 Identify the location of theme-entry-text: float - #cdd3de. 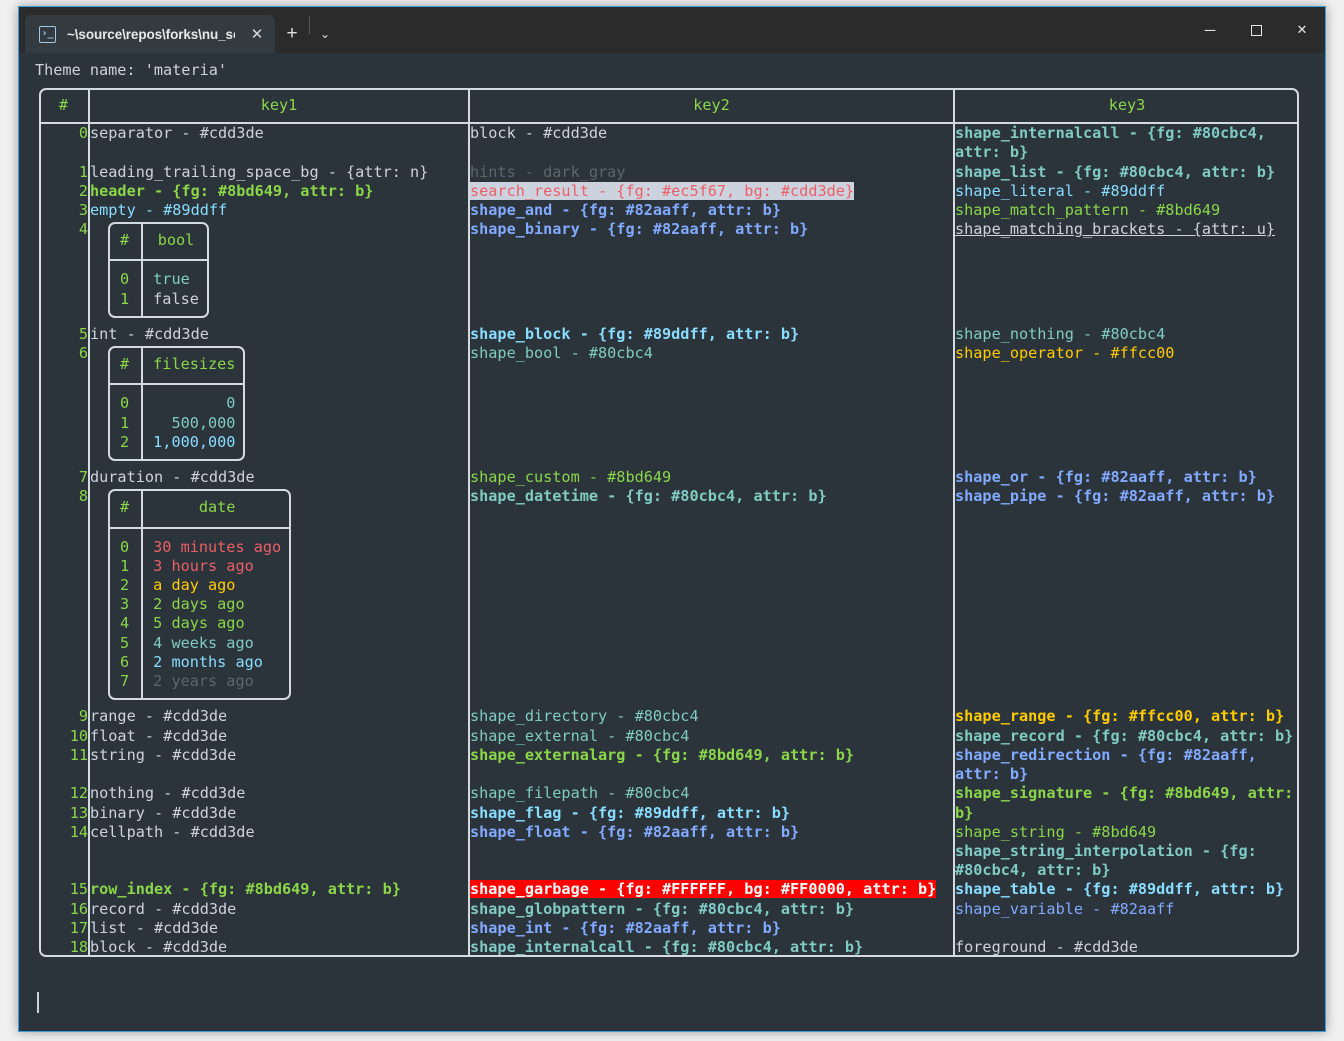
(159, 735).